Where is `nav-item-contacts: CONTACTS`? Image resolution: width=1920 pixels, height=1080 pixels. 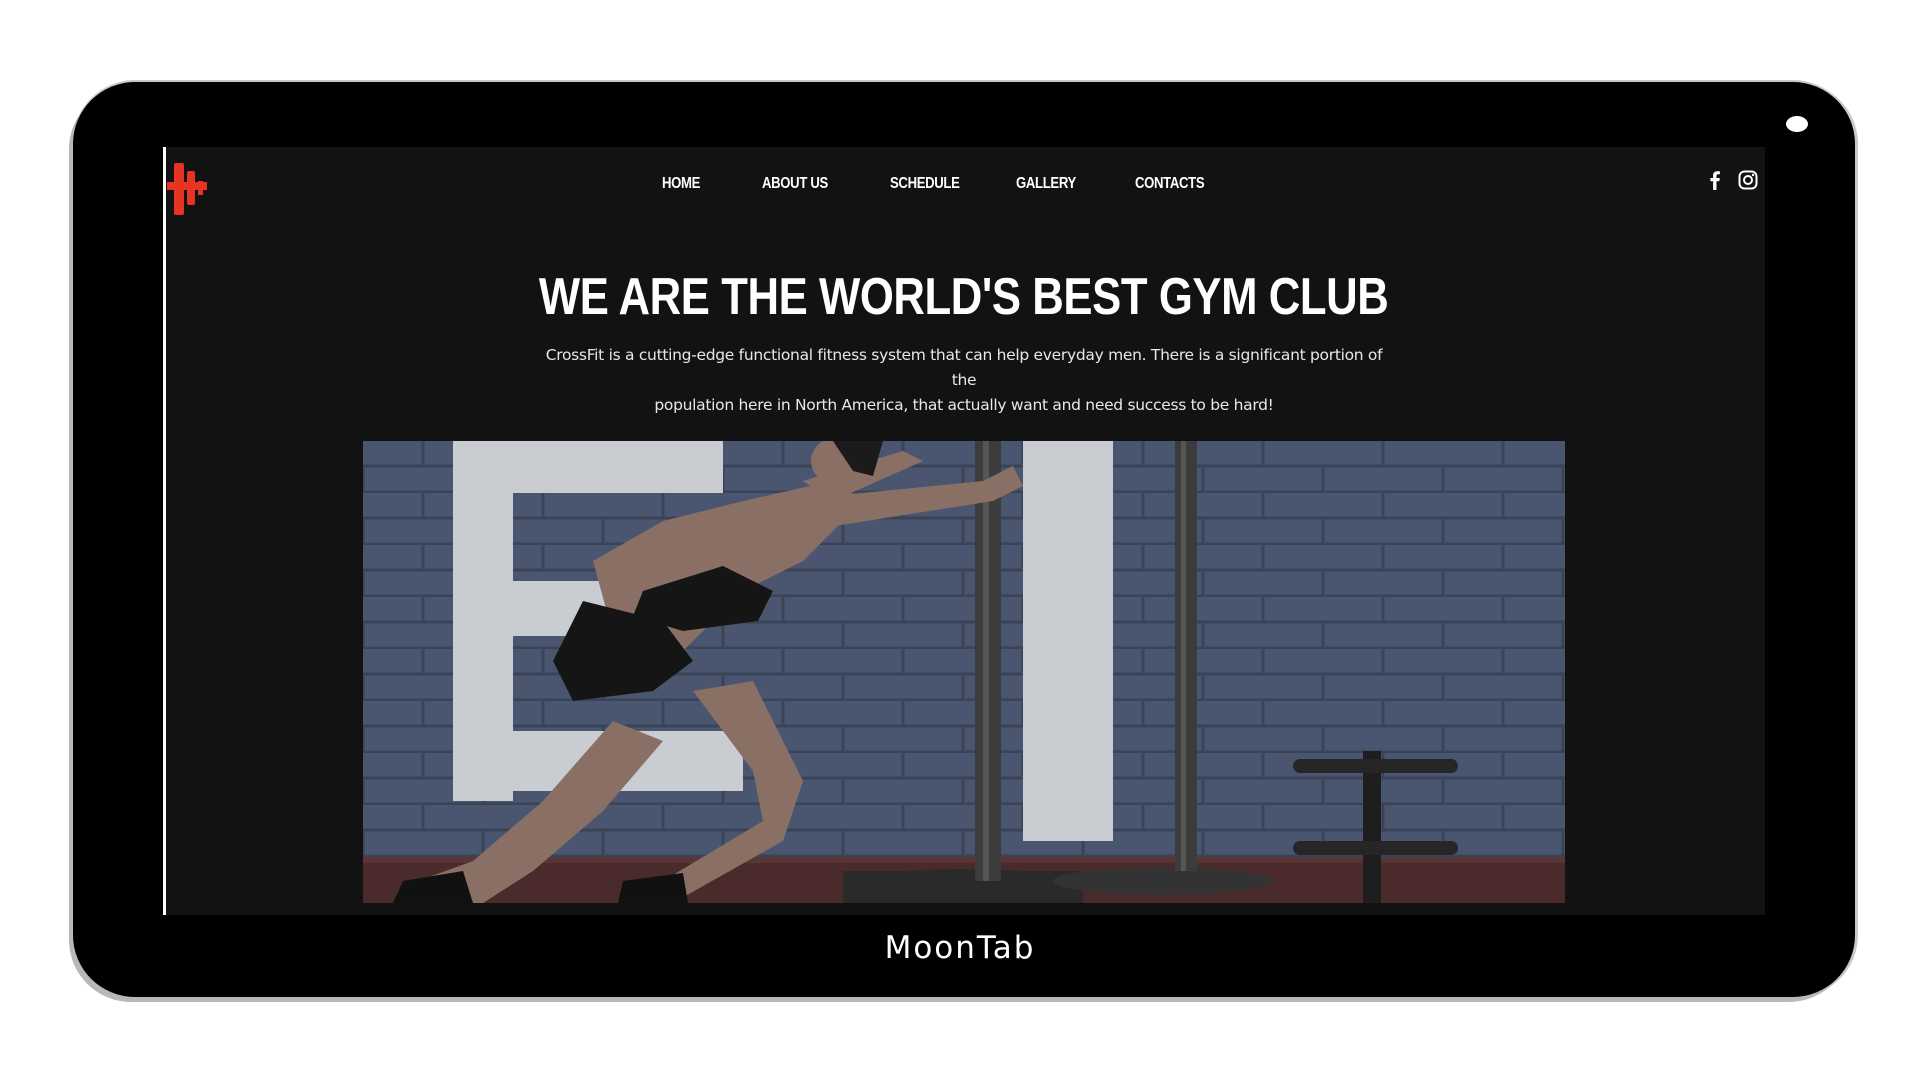
nav-item-contacts: CONTACTS is located at coordinates (1170, 184).